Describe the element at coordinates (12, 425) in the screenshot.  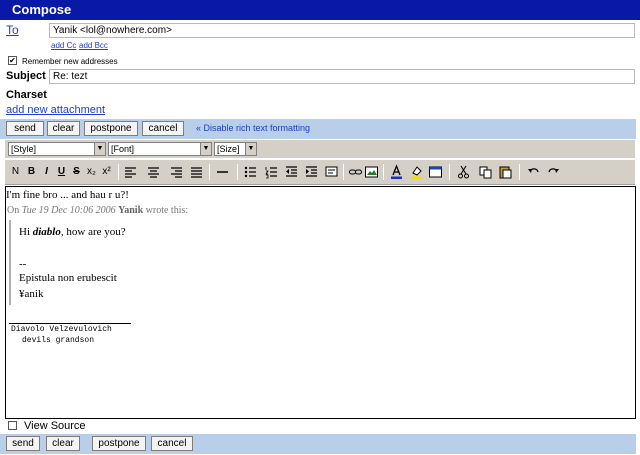
I see `view-source-checkbox` at that location.